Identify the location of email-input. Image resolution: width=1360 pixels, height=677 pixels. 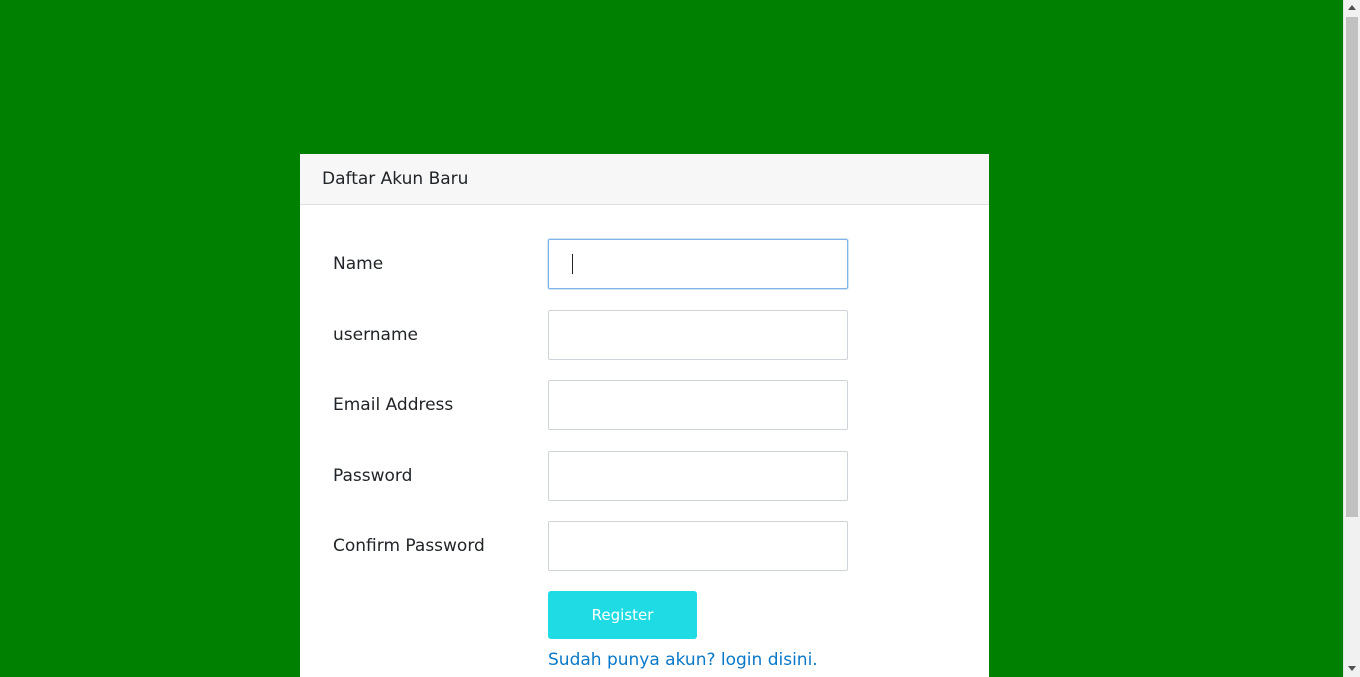
(698, 405).